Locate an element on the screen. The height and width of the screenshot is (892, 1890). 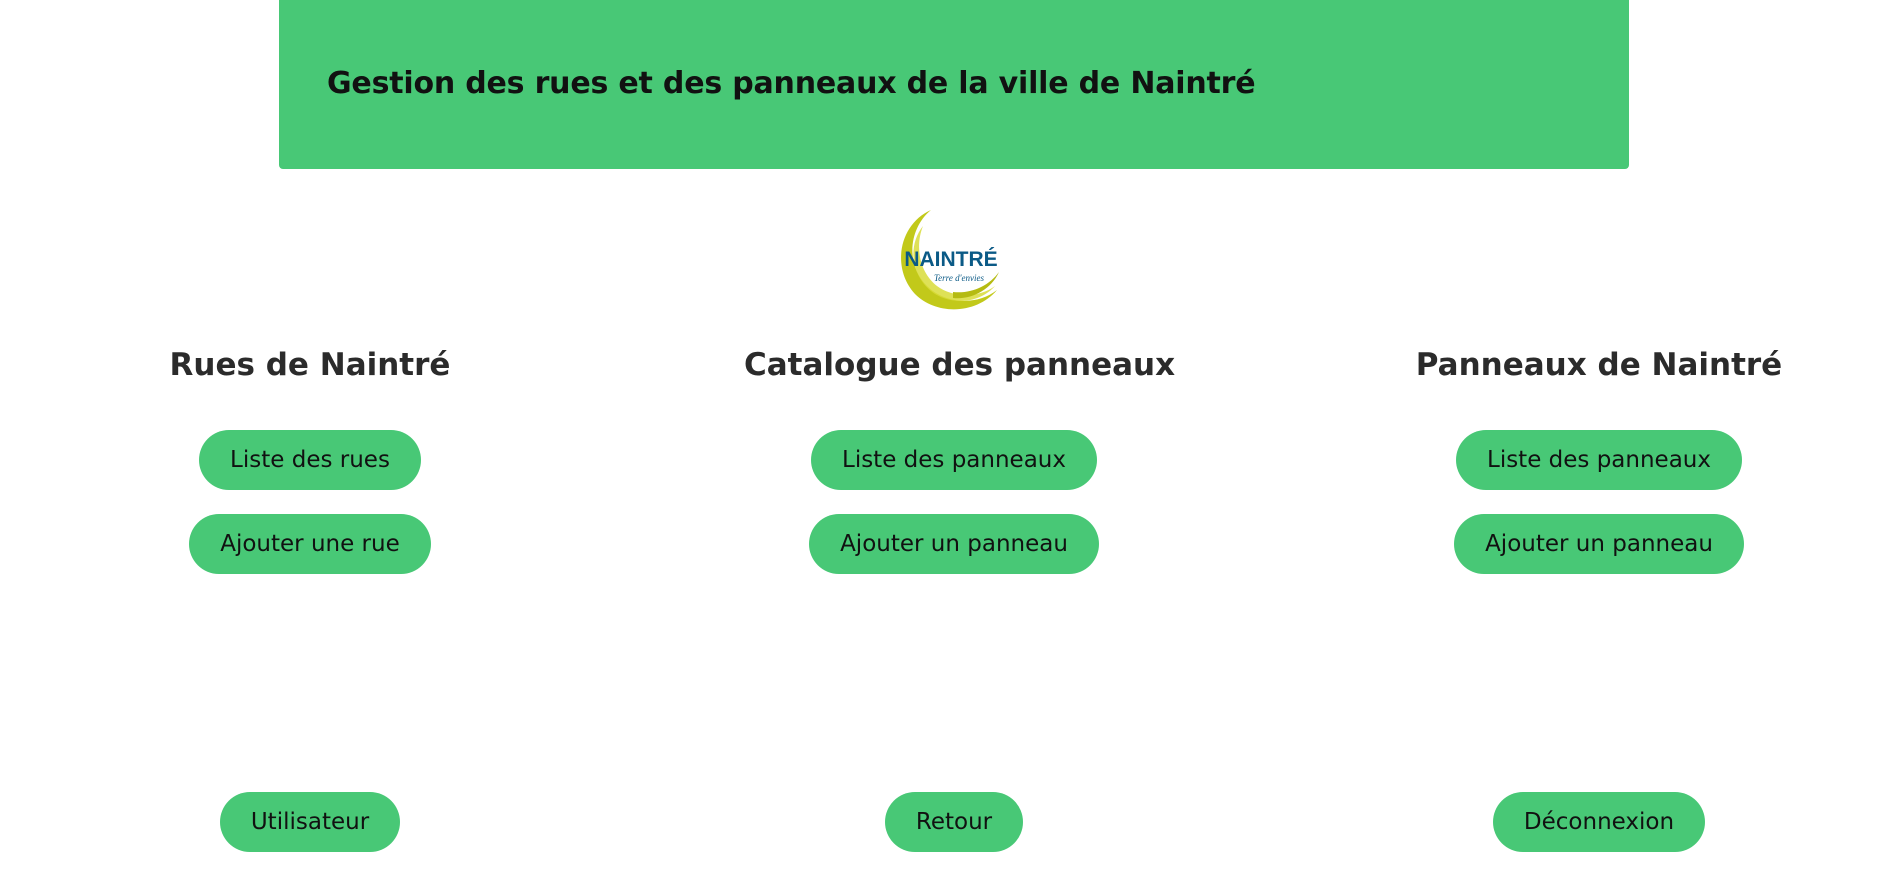
footer-right: Déconnexion is located at coordinates (1599, 822).